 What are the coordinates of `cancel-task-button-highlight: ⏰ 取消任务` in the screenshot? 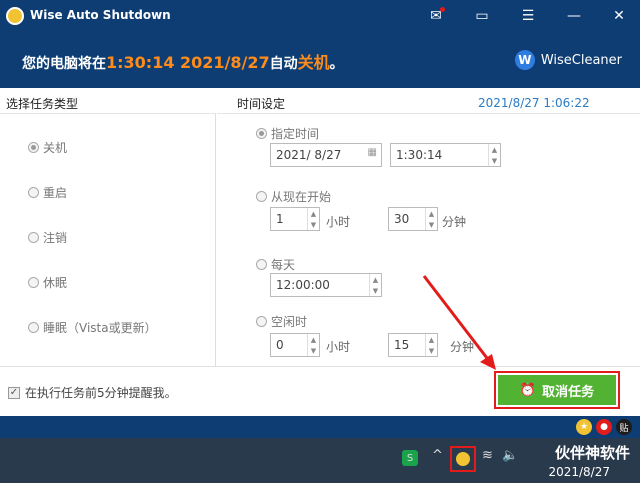 It's located at (557, 390).